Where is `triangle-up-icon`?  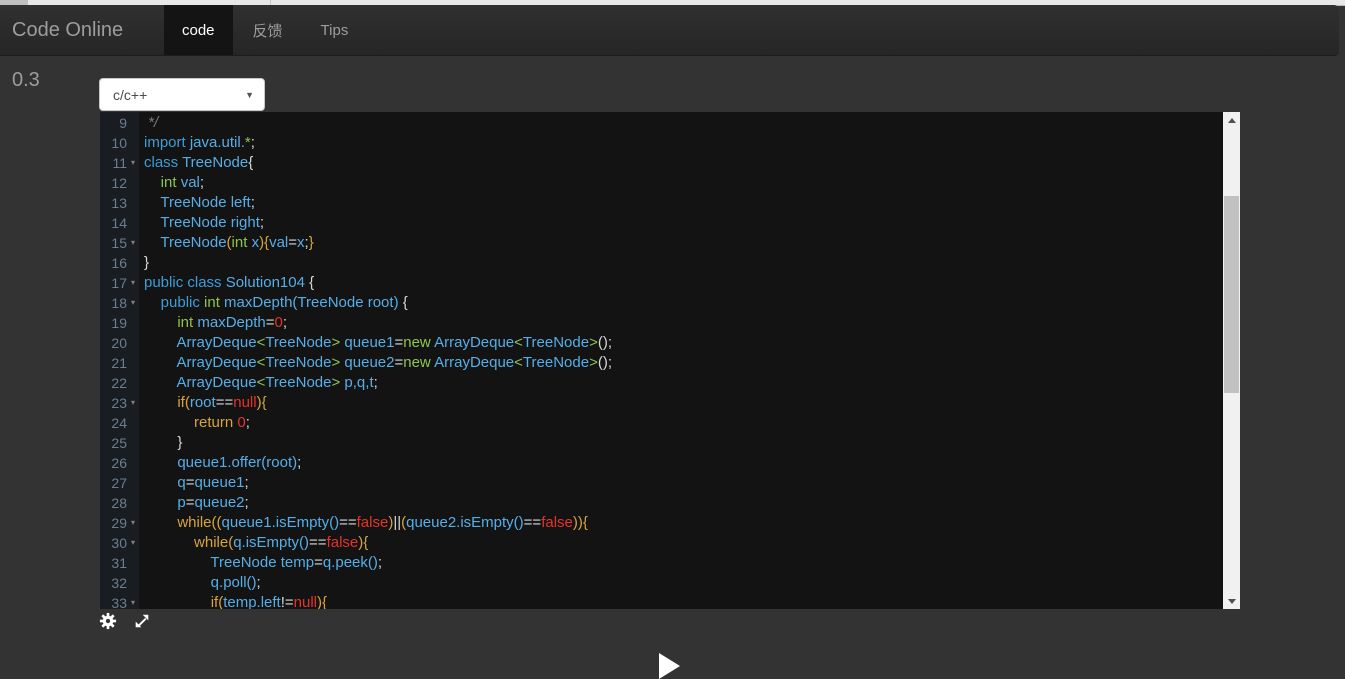
triangle-up-icon is located at coordinates (1231, 120).